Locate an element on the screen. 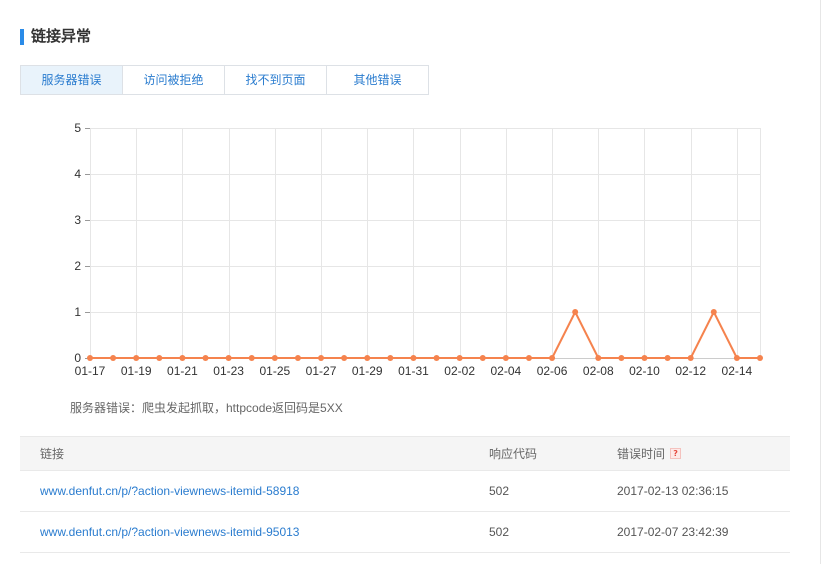  x-tick-label: 02-12 is located at coordinates (690, 371).